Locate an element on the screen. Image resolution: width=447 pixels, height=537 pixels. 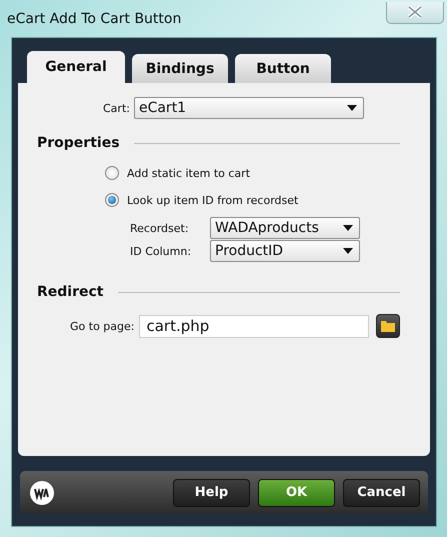
field-label: ID Column: is located at coordinates (161, 251).